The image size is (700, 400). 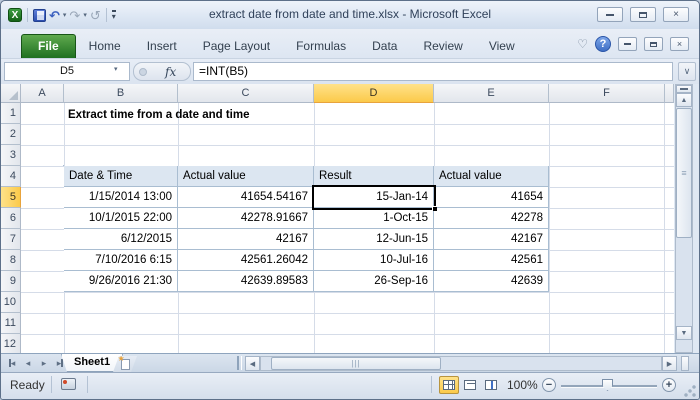 I want to click on repeat-icon: ↺, so click(x=95, y=15).